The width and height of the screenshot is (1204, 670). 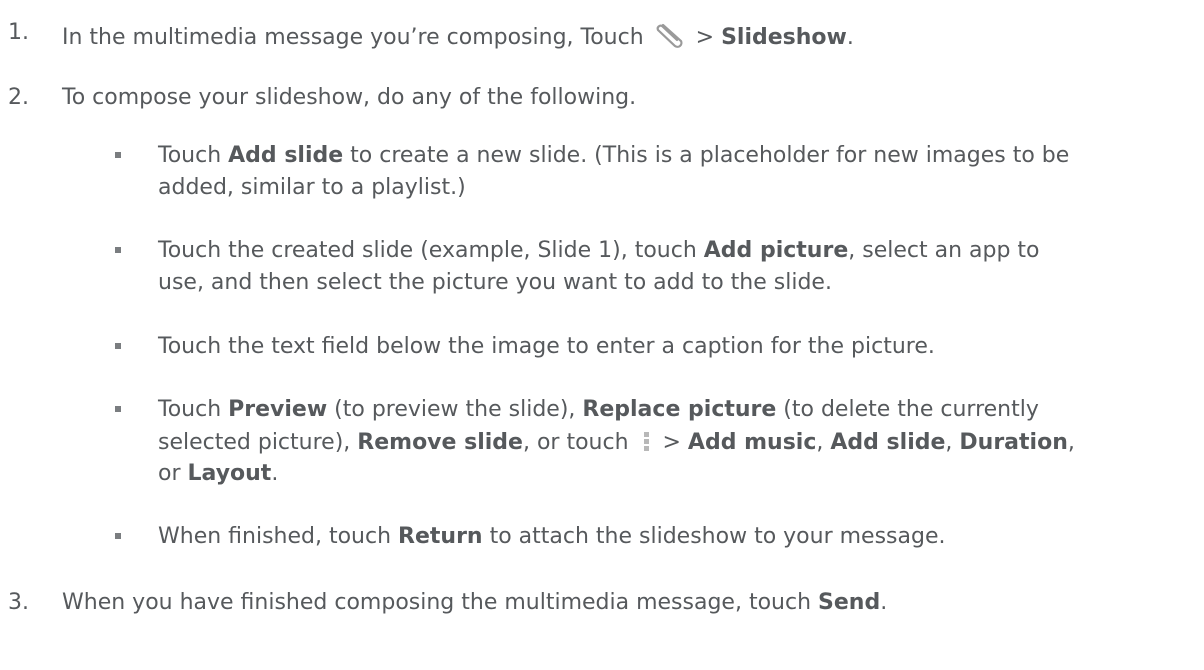 What do you see at coordinates (646, 444) in the screenshot?
I see `more-vertical-icon` at bounding box center [646, 444].